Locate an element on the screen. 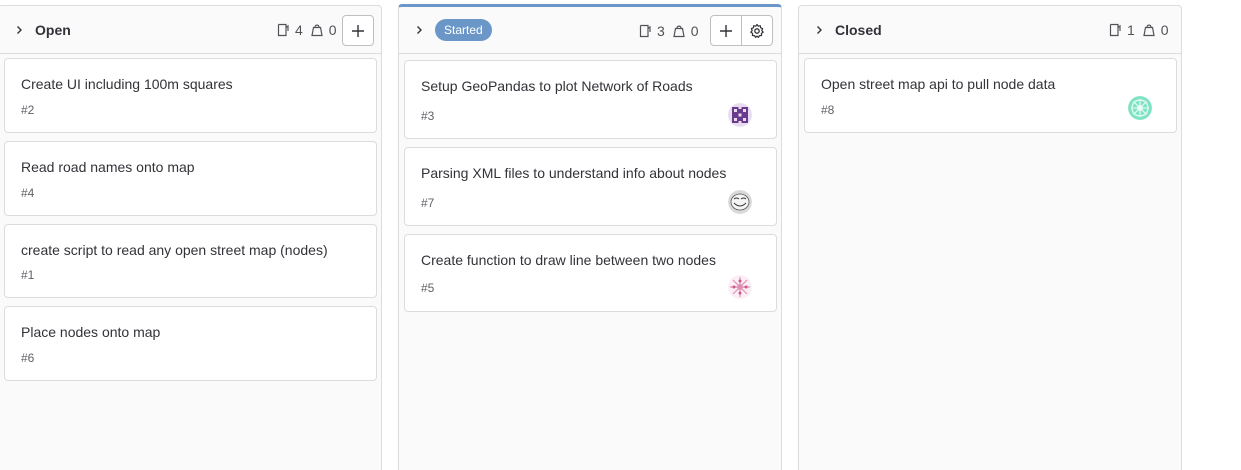 The width and height of the screenshot is (1241, 470). pink-pattern-avatar-icon is located at coordinates (740, 287).